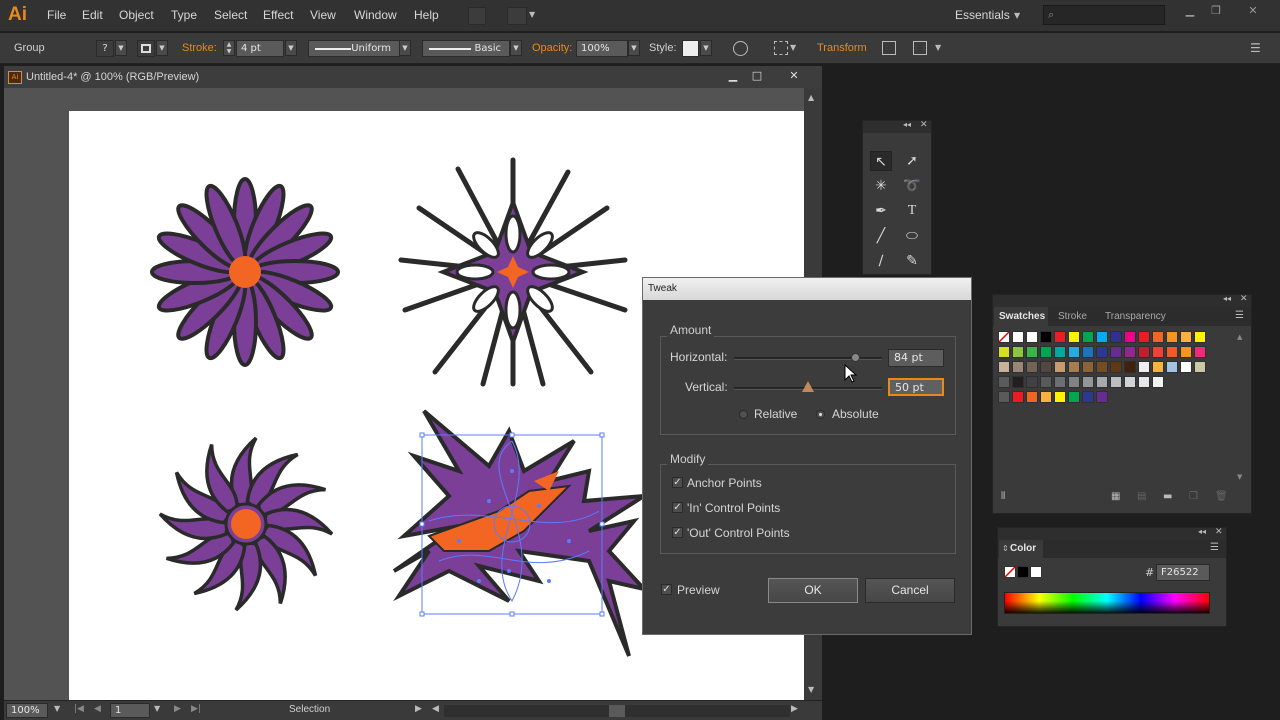 Image resolution: width=1280 pixels, height=720 pixels. I want to click on collapse-icon: ◂◂, so click(1202, 531).